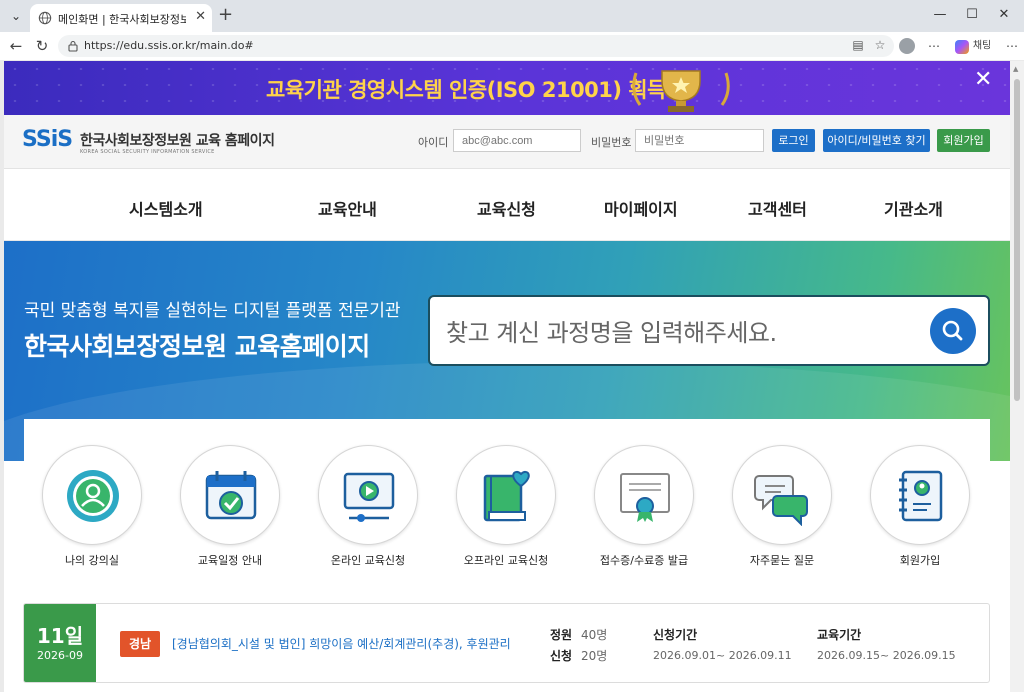 The height and width of the screenshot is (692, 1024). What do you see at coordinates (940, 15) in the screenshot?
I see `minimize-icon: —` at bounding box center [940, 15].